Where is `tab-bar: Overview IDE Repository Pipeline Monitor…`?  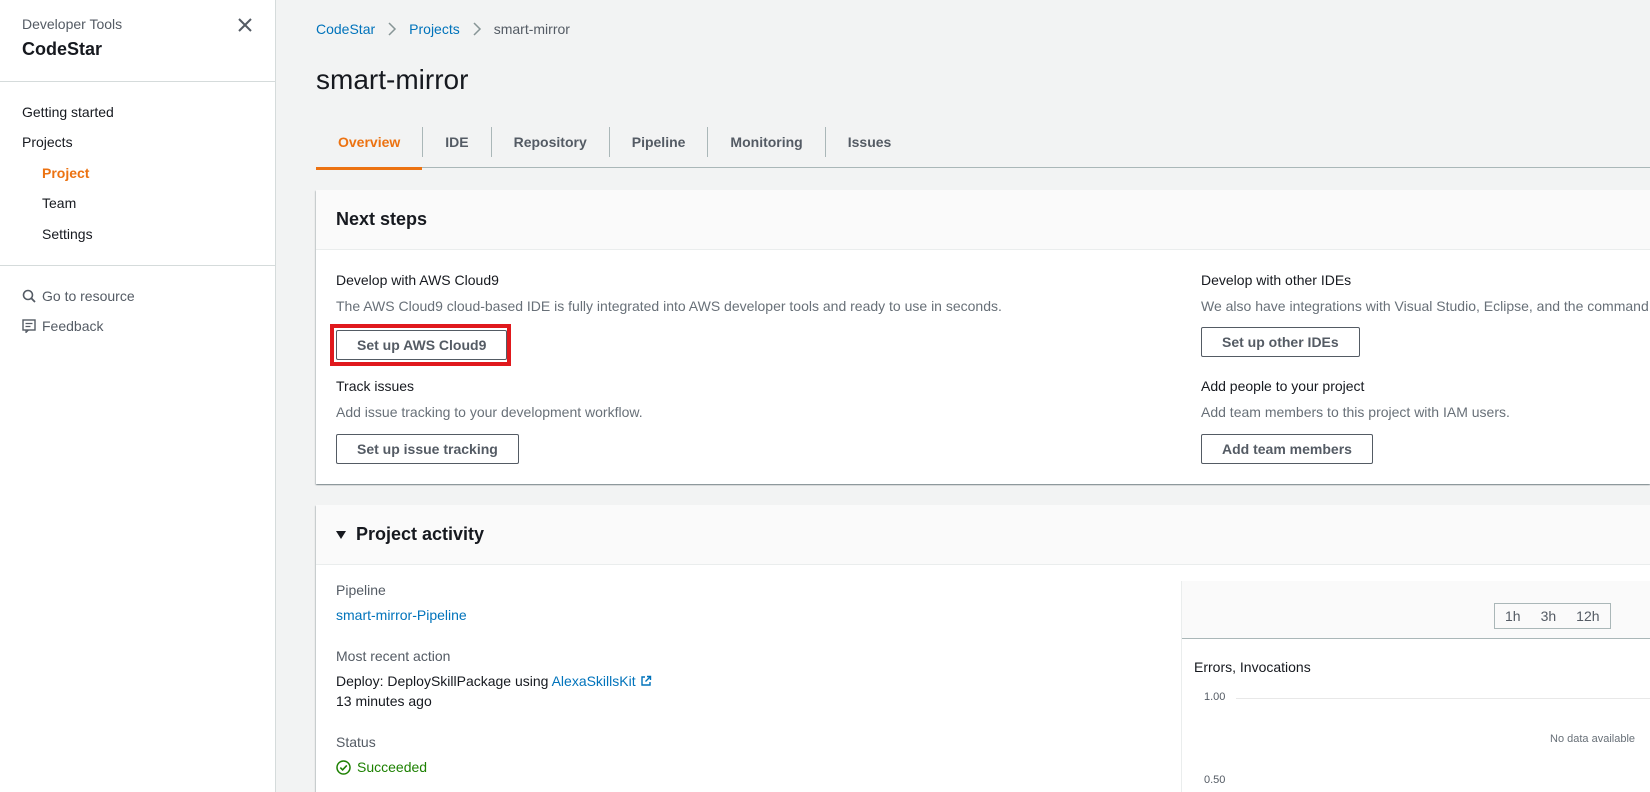 tab-bar: Overview IDE Repository Pipeline Monitor… is located at coordinates (983, 143).